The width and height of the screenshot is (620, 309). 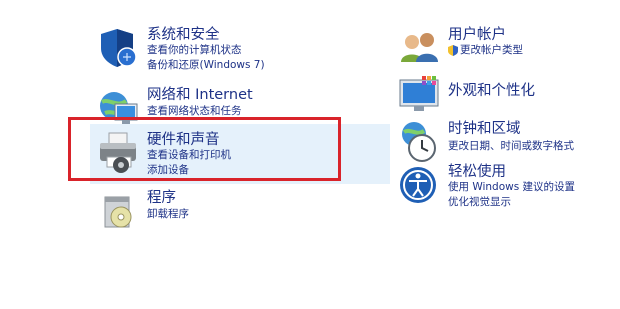 What do you see at coordinates (204, 149) in the screenshot?
I see `annotation-highlight-box` at bounding box center [204, 149].